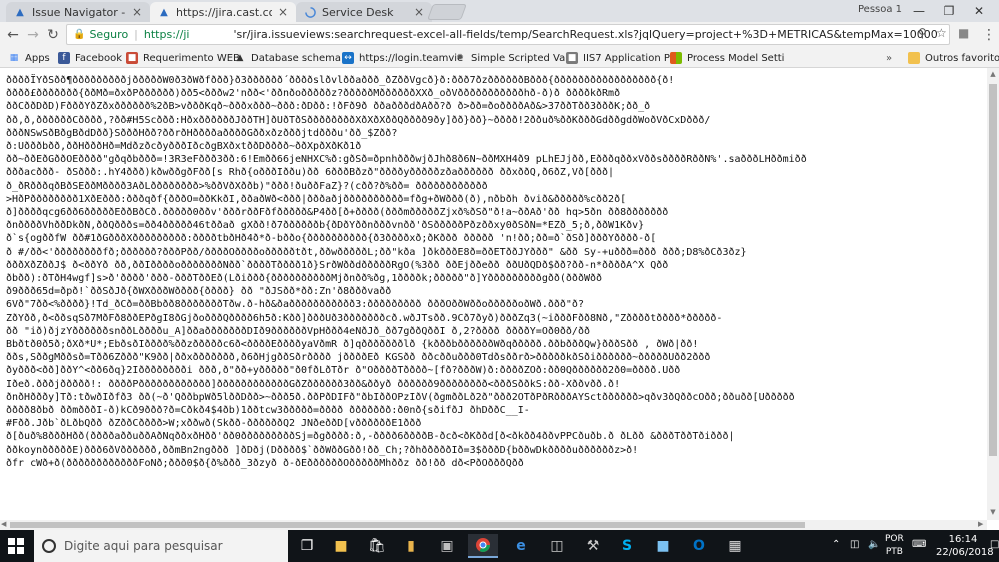 Image resolution: width=999 pixels, height=562 pixels. Describe the element at coordinates (411, 546) in the screenshot. I see `files-icon: ▮` at that location.